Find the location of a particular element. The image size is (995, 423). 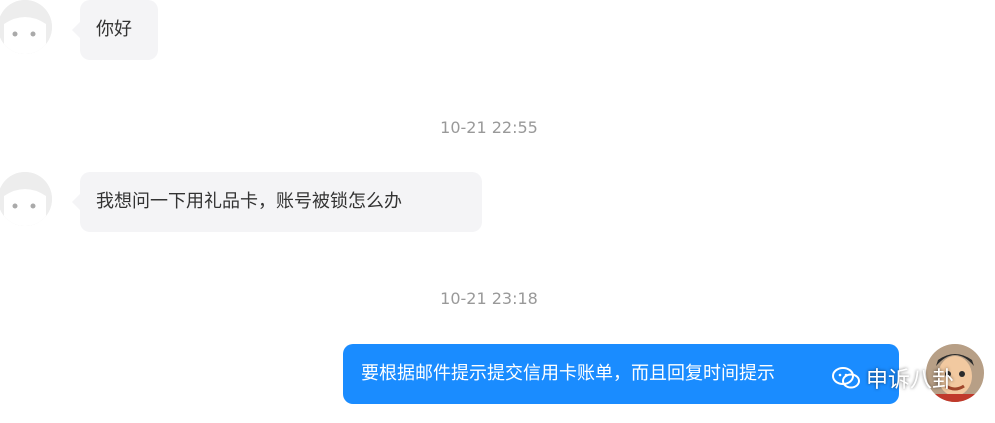

message-timestamp: 10-21 23:18 is located at coordinates (489, 298).